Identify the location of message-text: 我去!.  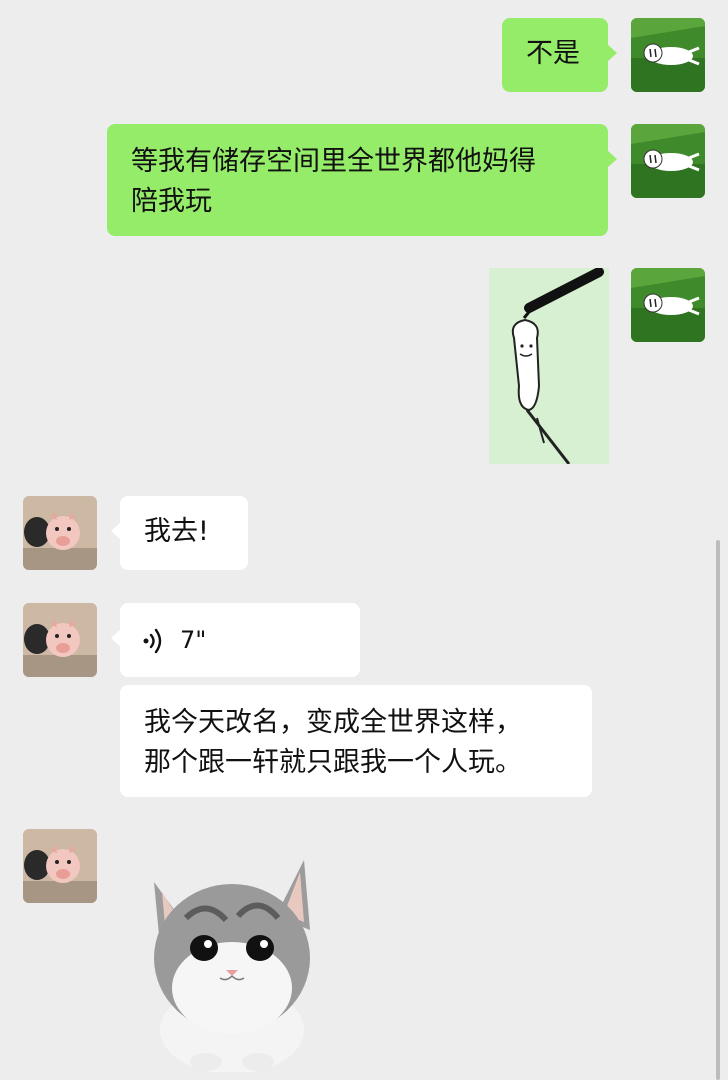
(176, 531).